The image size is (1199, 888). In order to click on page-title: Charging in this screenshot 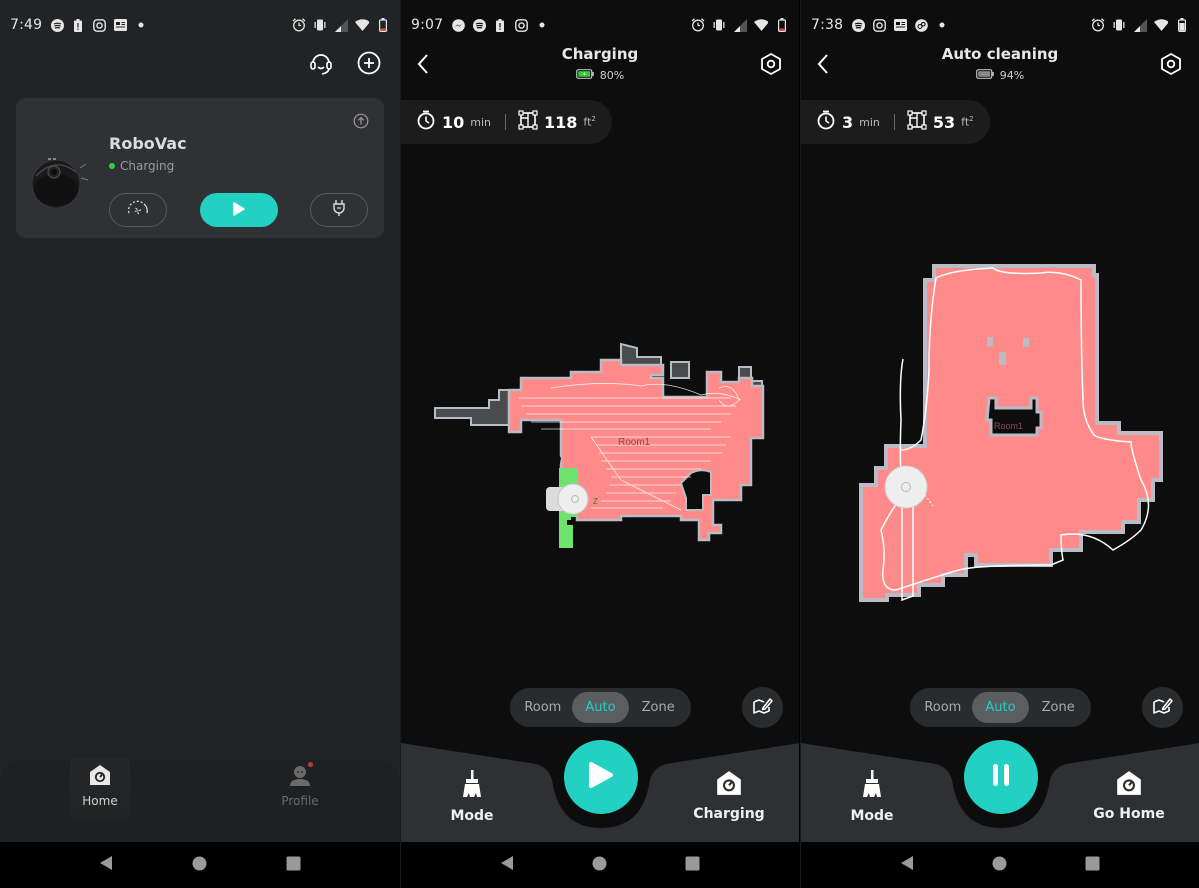, I will do `click(600, 54)`.